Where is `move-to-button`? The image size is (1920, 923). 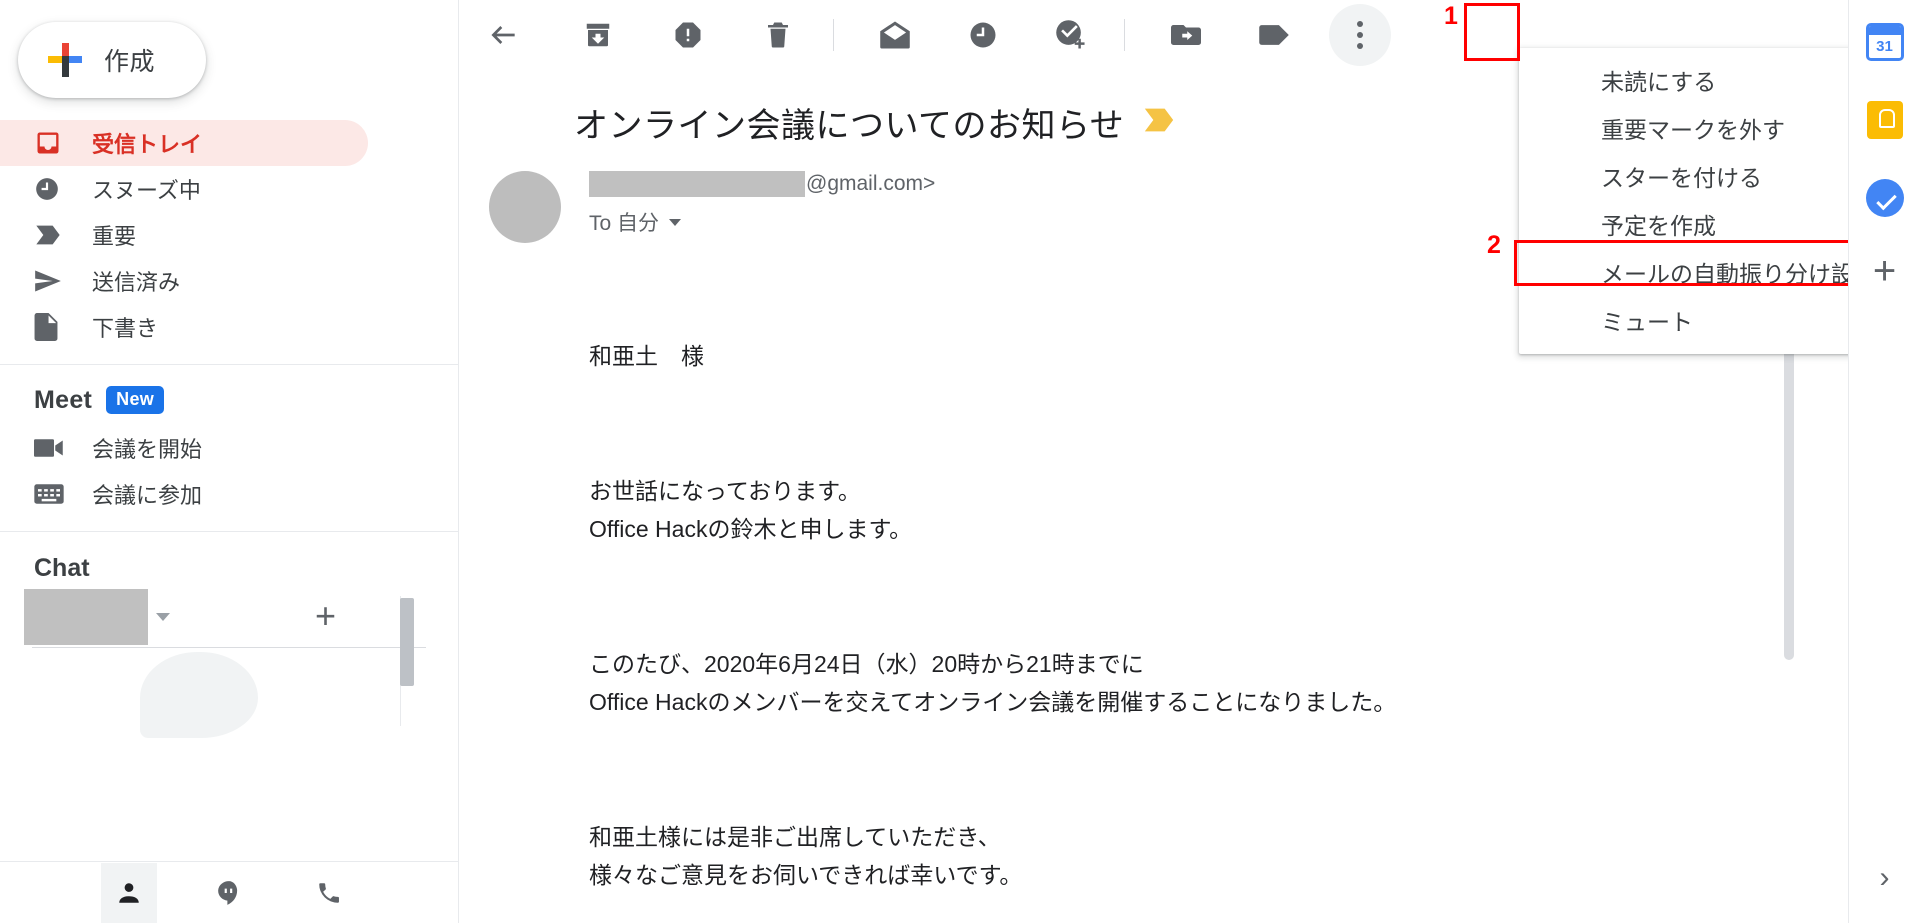 move-to-button is located at coordinates (1186, 35).